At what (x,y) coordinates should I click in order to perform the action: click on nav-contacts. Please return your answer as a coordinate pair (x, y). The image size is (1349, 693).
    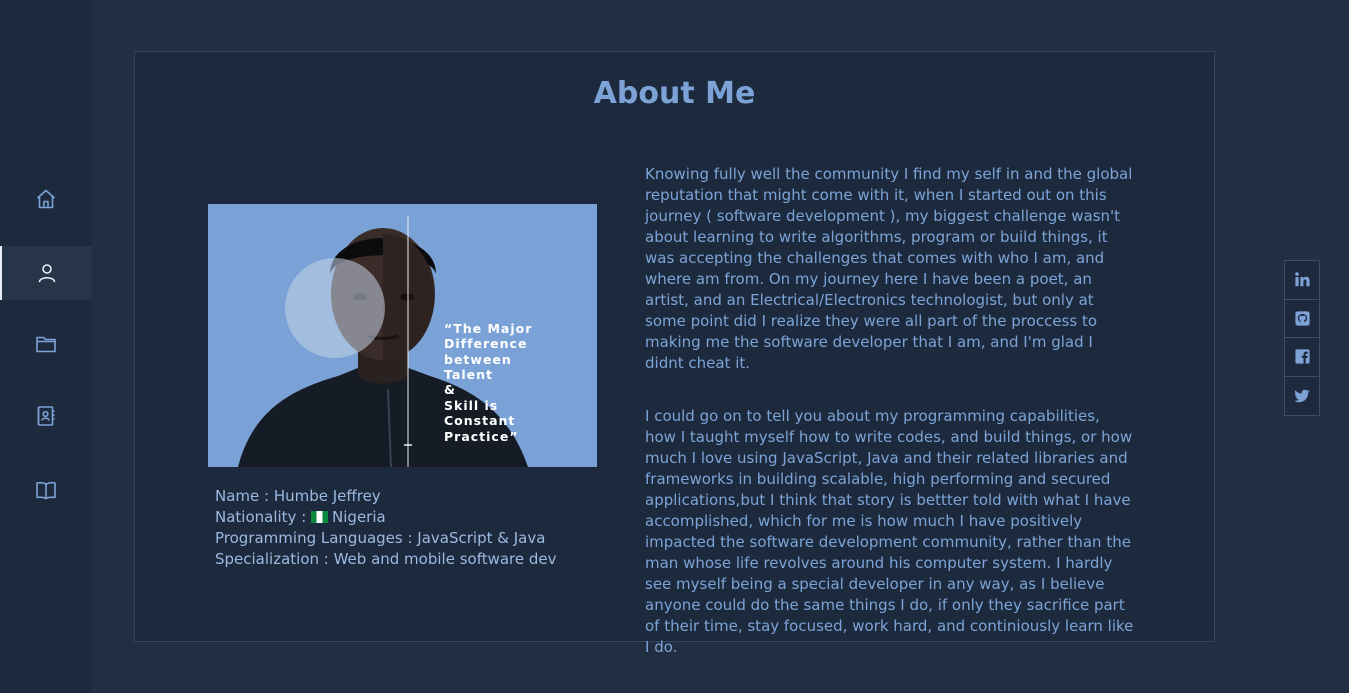
    Looking at the image, I should click on (46, 416).